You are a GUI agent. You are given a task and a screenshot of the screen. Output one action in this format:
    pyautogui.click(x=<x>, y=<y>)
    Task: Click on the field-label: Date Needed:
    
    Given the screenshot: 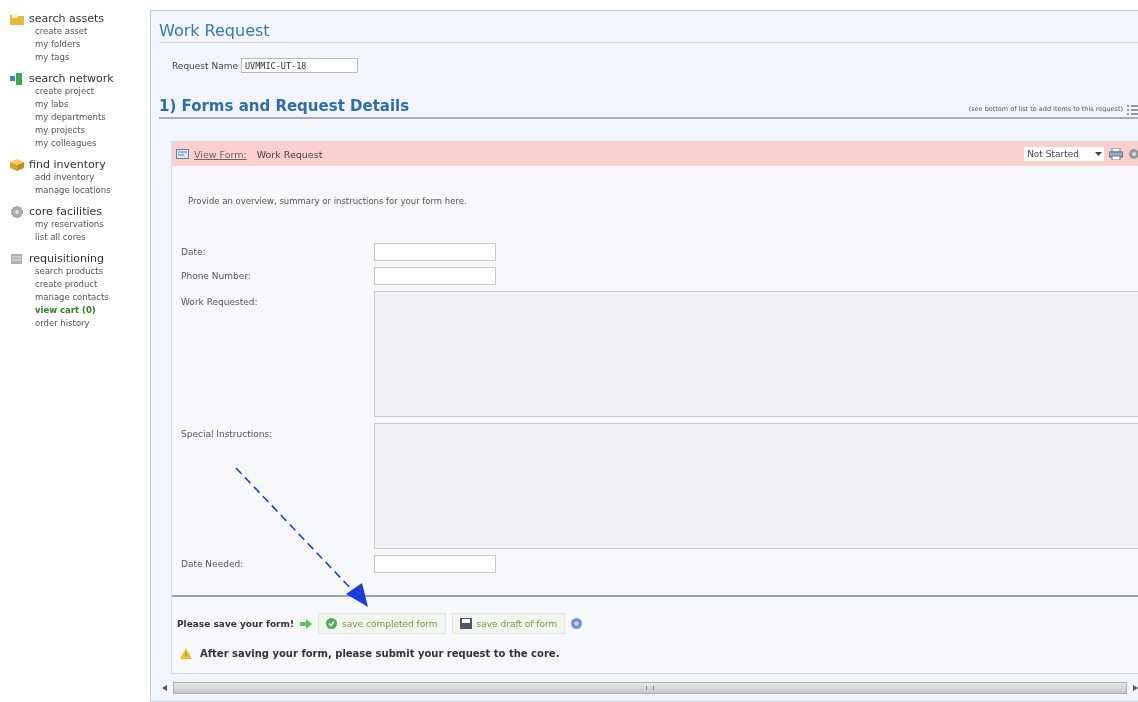 What is the action you would take?
    pyautogui.click(x=213, y=564)
    